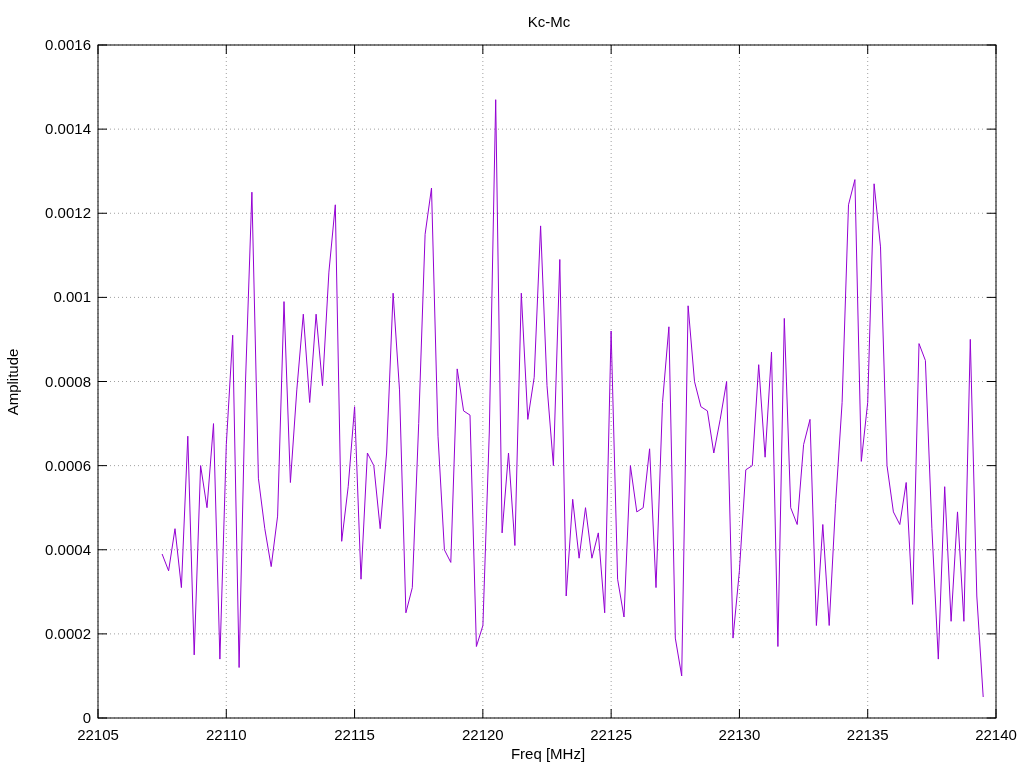 The height and width of the screenshot is (768, 1024). I want to click on x-tick-label: 22125, so click(611, 734).